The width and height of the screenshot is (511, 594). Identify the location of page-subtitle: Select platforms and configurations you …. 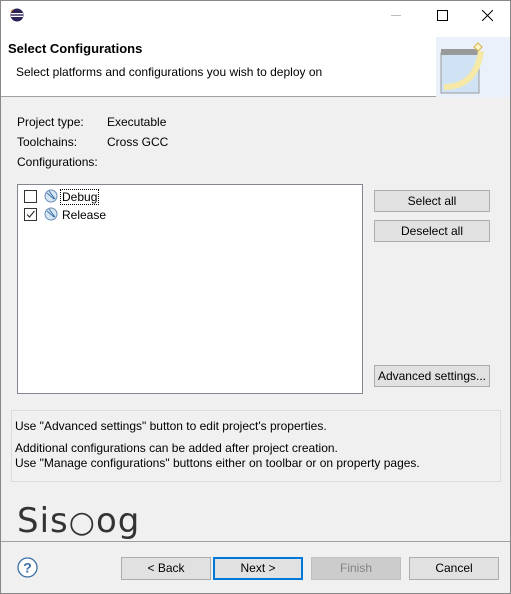
(169, 72).